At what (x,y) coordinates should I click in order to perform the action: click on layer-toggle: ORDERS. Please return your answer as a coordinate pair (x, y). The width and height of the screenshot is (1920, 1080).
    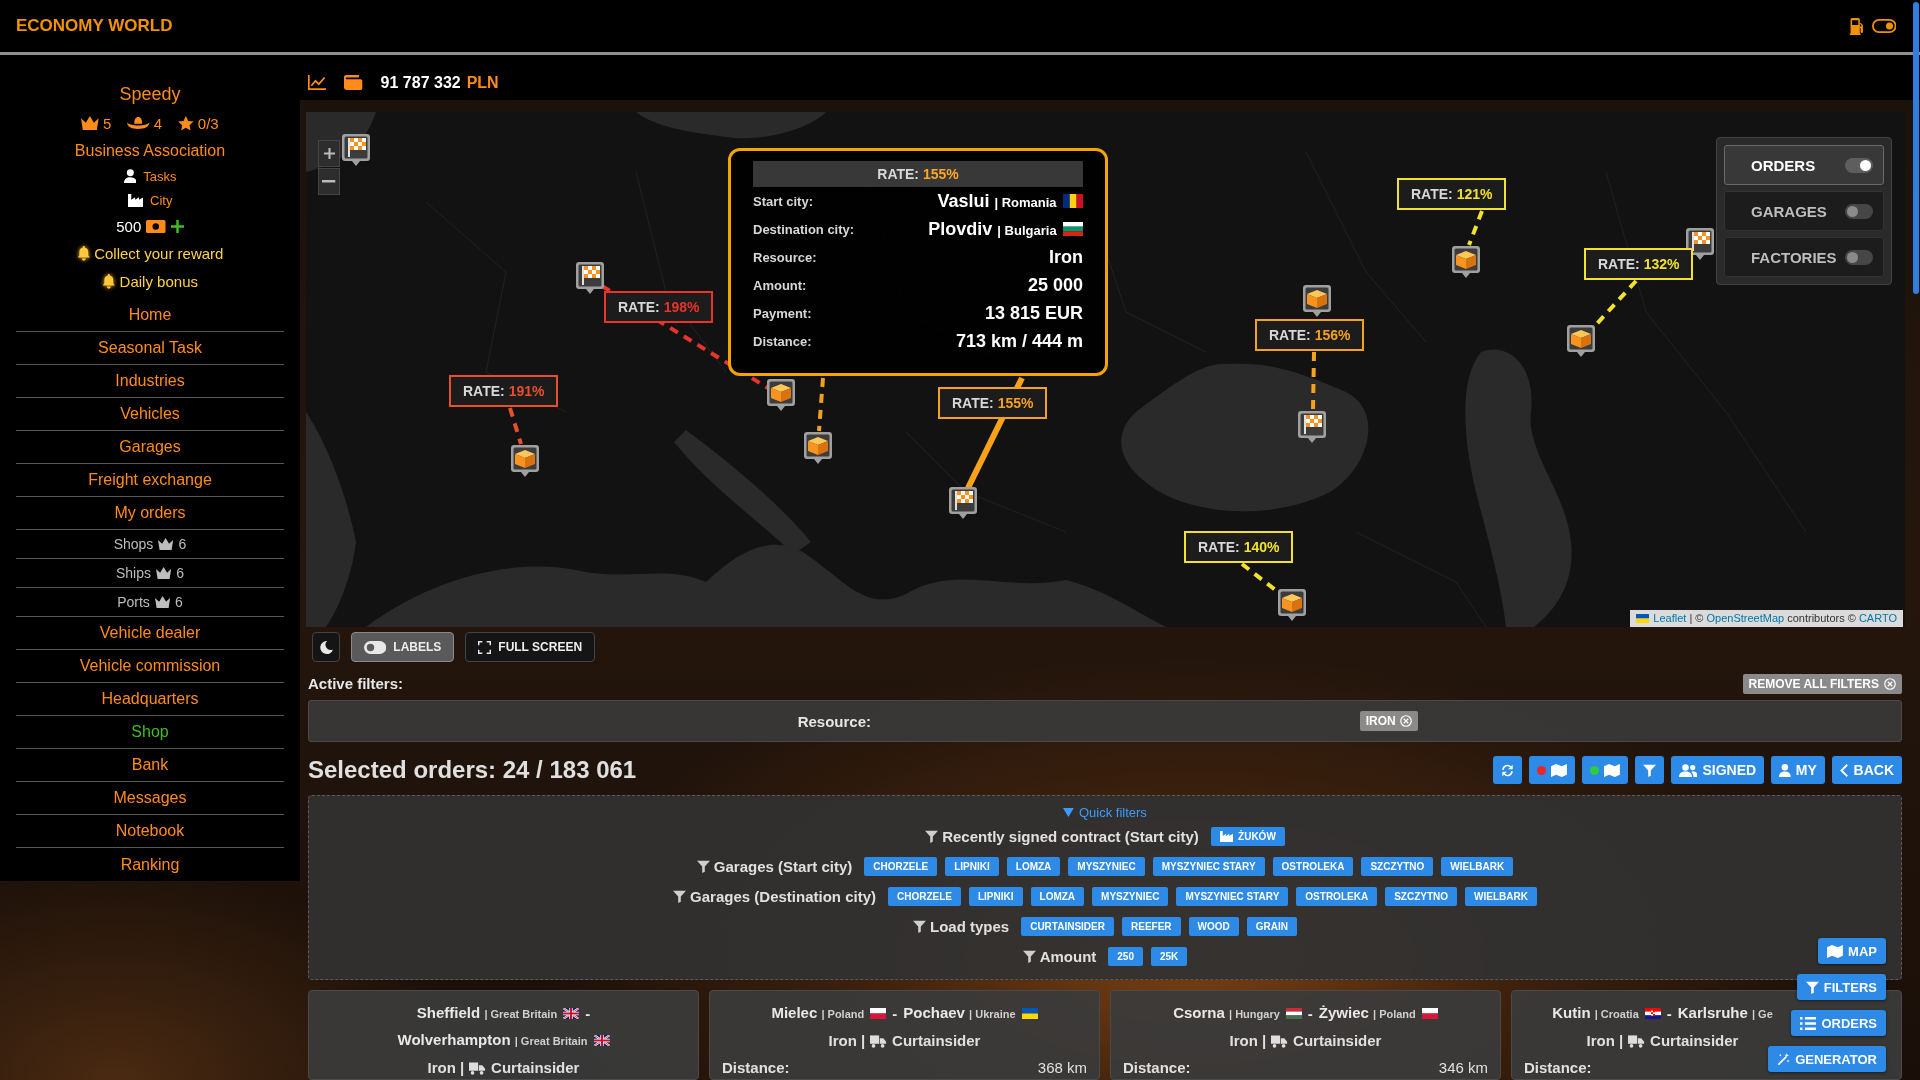
    Looking at the image, I should click on (1804, 165).